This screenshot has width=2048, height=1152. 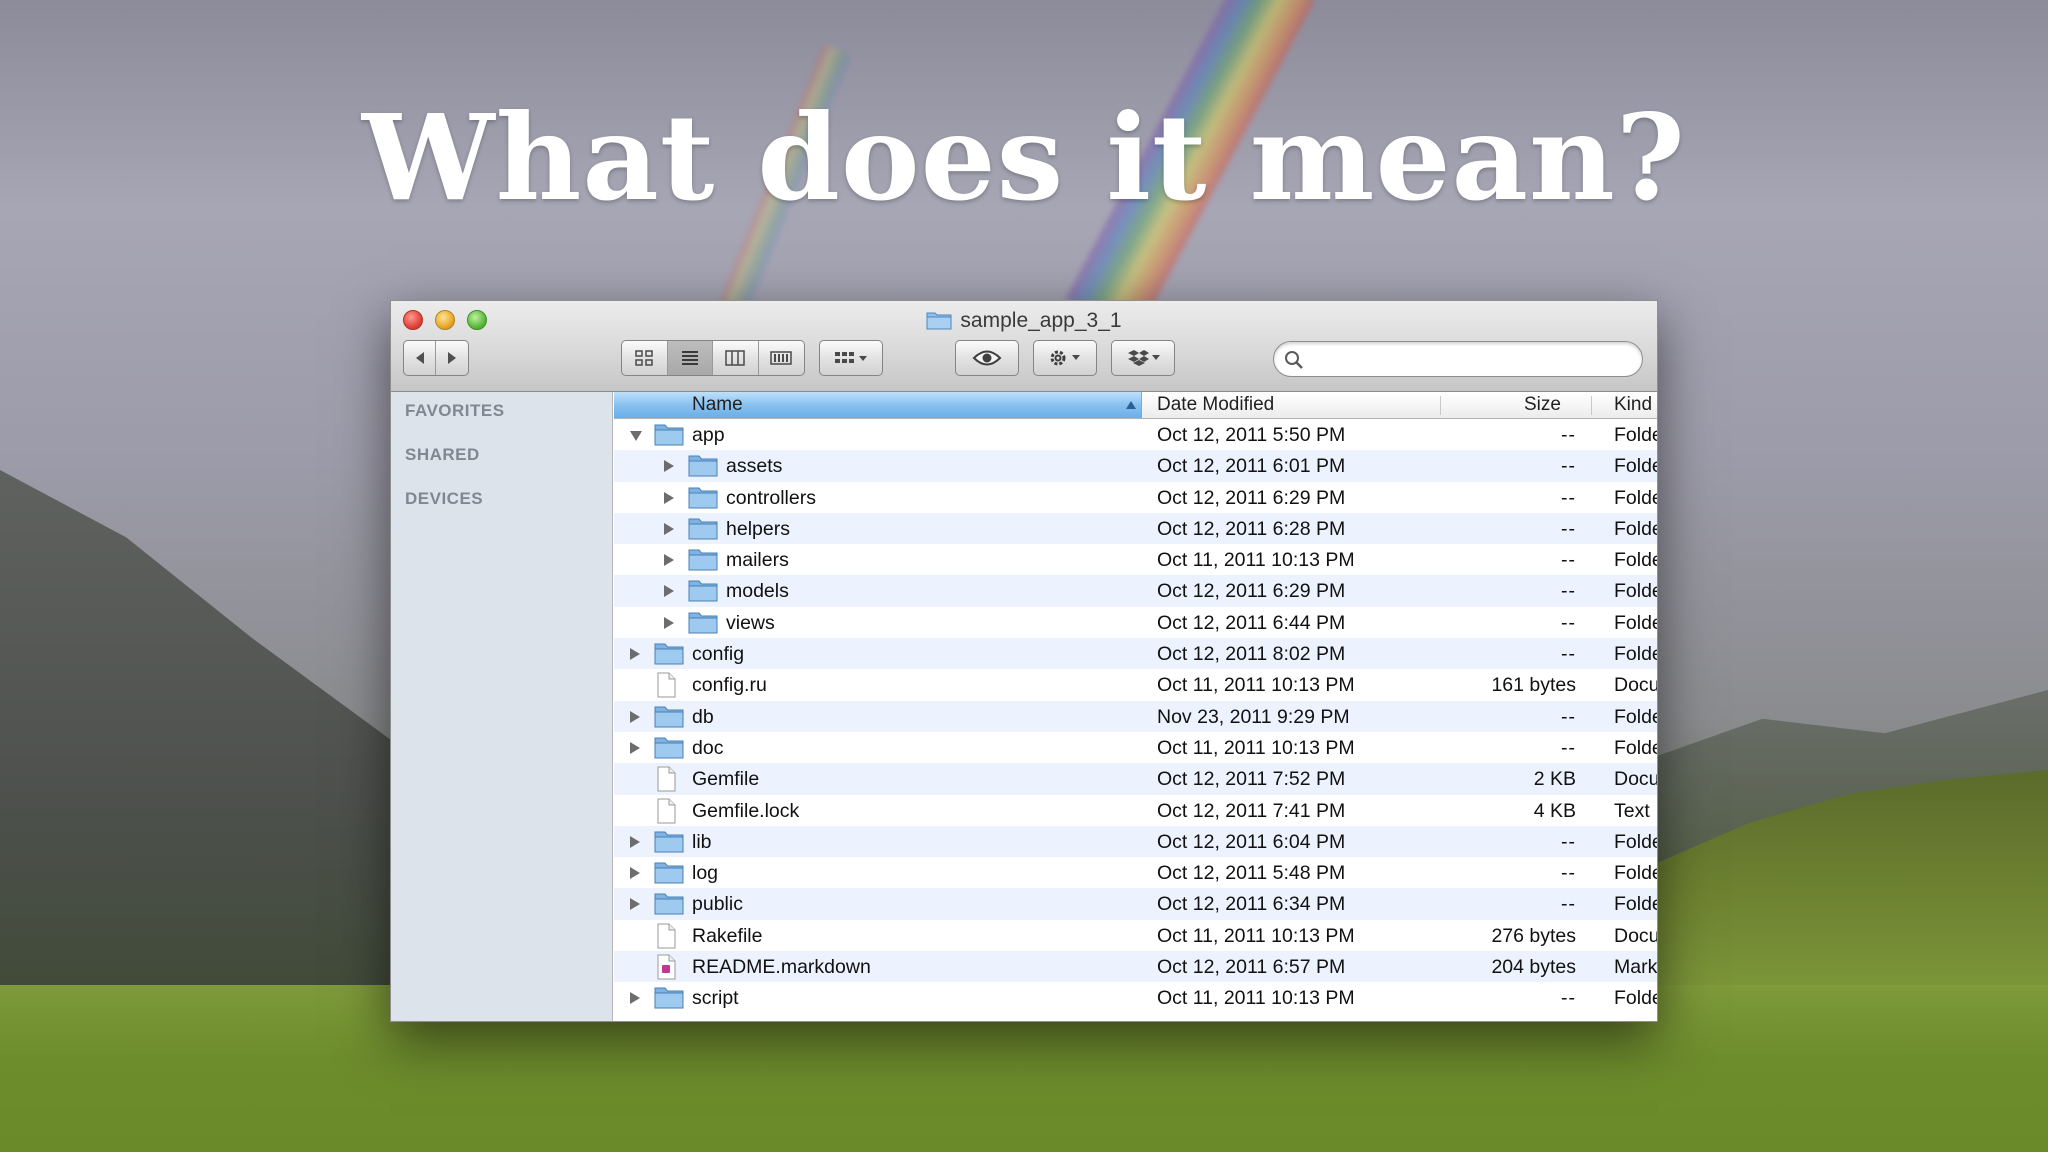 I want to click on file-name: script, so click(x=715, y=998).